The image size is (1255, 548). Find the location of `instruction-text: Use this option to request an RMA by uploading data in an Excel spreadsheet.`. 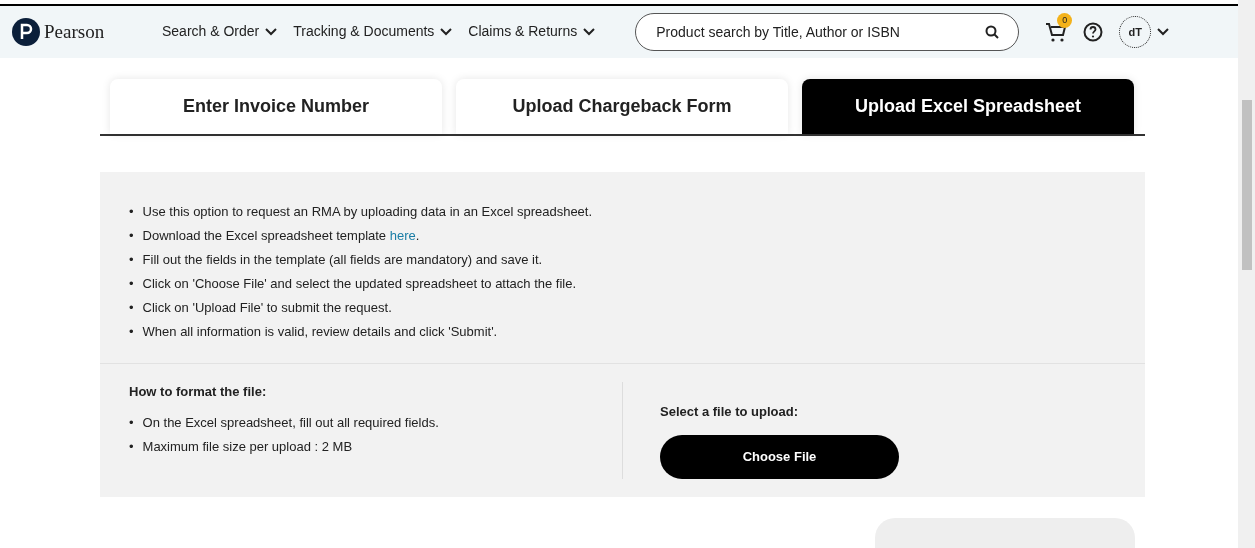

instruction-text: Use this option to request an RMA by uploading data in an Excel spreadsheet. is located at coordinates (367, 211).